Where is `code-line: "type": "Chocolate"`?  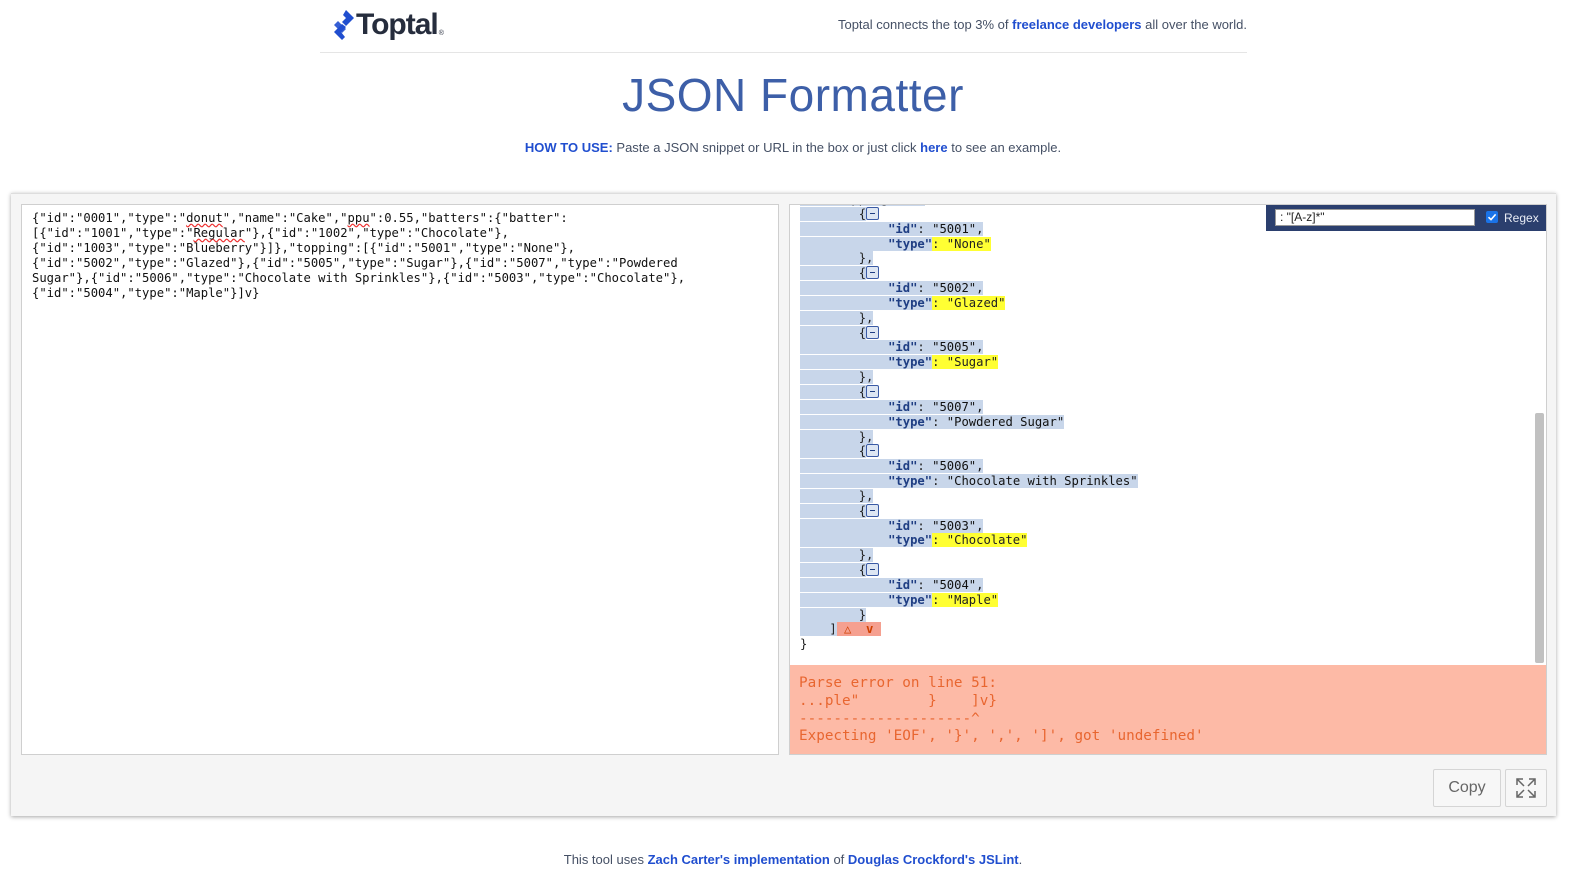
code-line: "type": "Chocolate" is located at coordinates (969, 540).